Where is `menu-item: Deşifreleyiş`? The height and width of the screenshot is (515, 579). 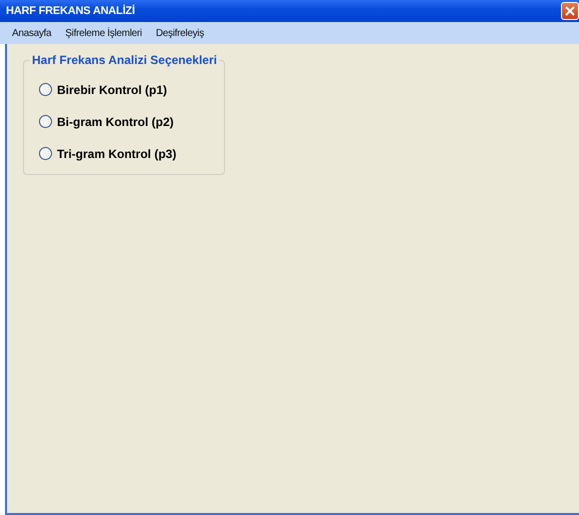 menu-item: Deşifreleyiş is located at coordinates (180, 33).